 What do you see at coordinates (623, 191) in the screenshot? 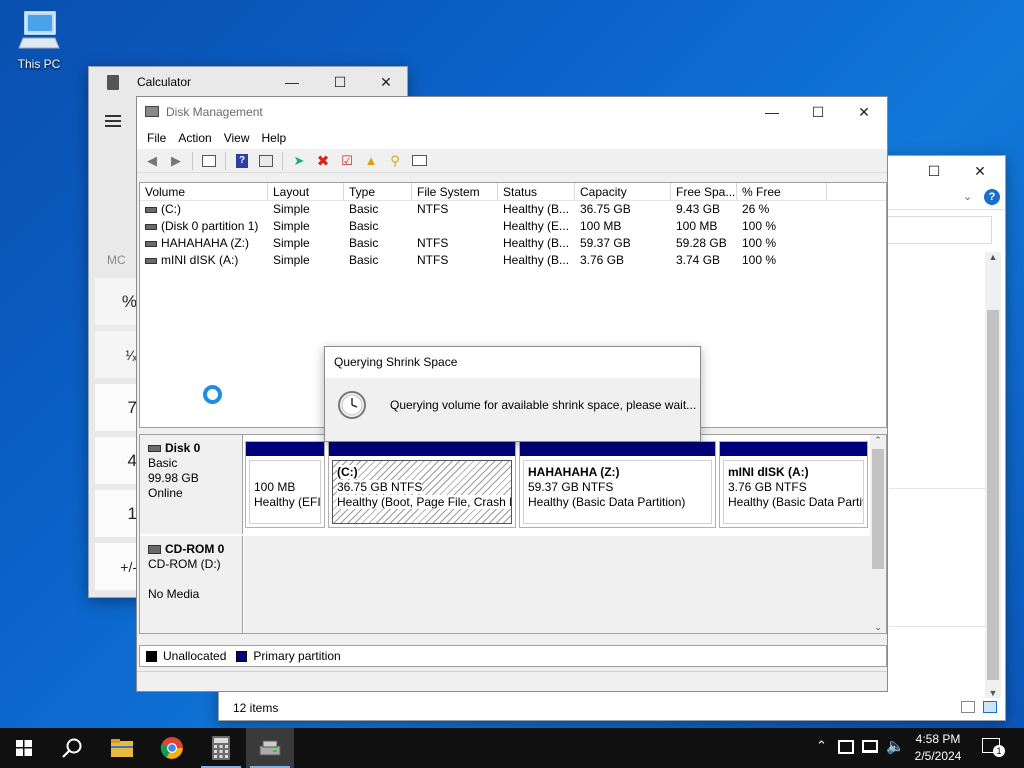
I see `column-capacity: Capacity` at bounding box center [623, 191].